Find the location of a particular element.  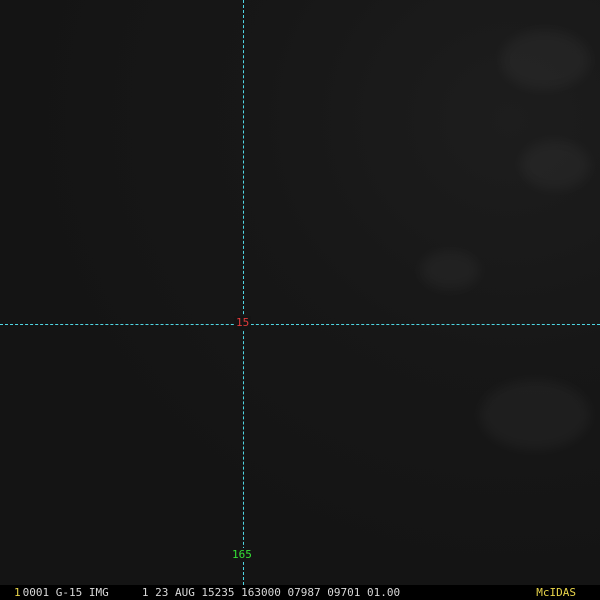

frame-number: 1 is located at coordinates (17, 592).